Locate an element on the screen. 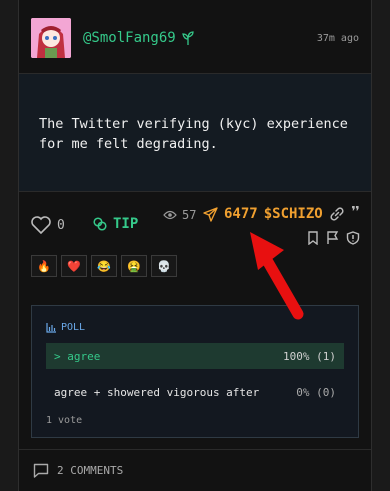 The width and height of the screenshot is (390, 491). alert-shield-icon is located at coordinates (353, 238).